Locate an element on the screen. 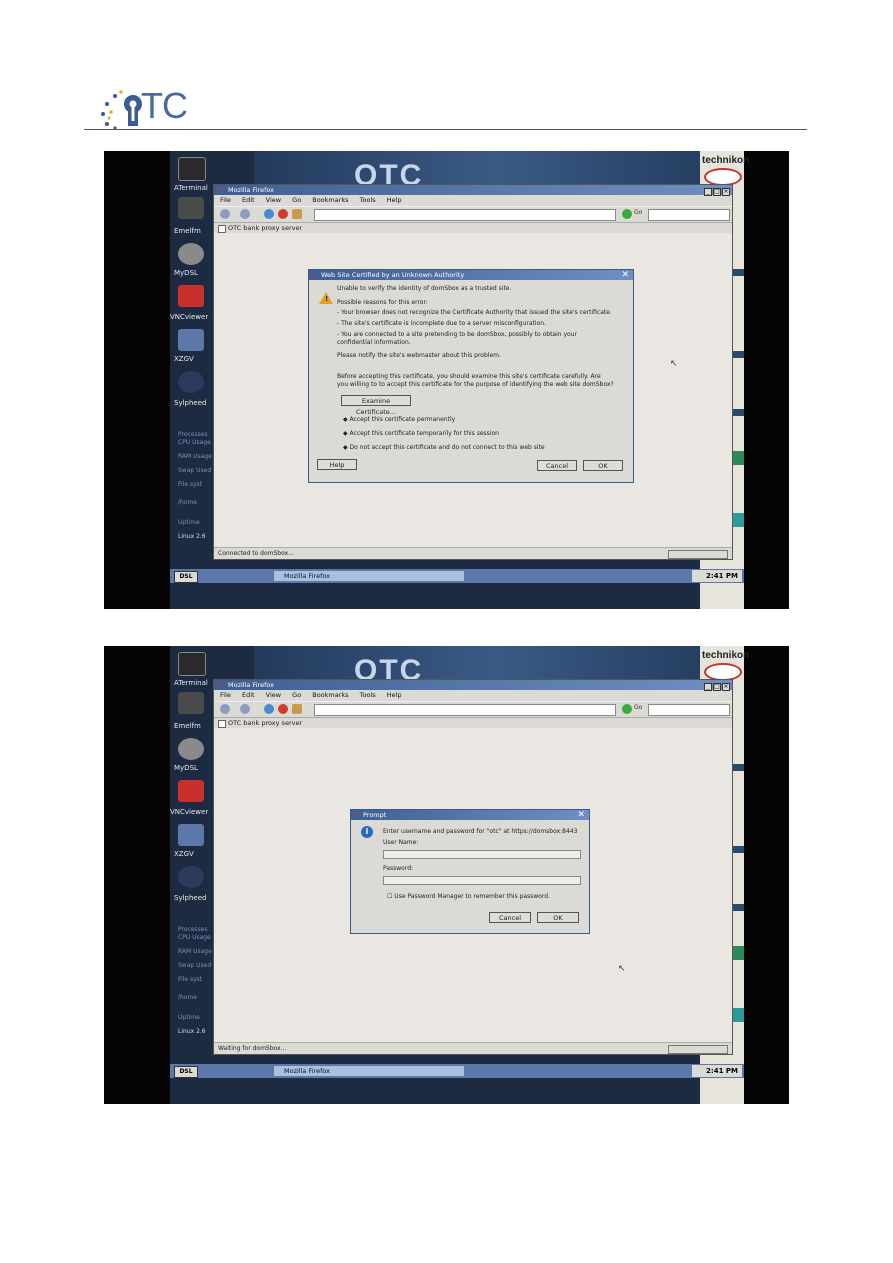 This screenshot has width=893, height=1263. username-label: User Name: is located at coordinates (401, 842).